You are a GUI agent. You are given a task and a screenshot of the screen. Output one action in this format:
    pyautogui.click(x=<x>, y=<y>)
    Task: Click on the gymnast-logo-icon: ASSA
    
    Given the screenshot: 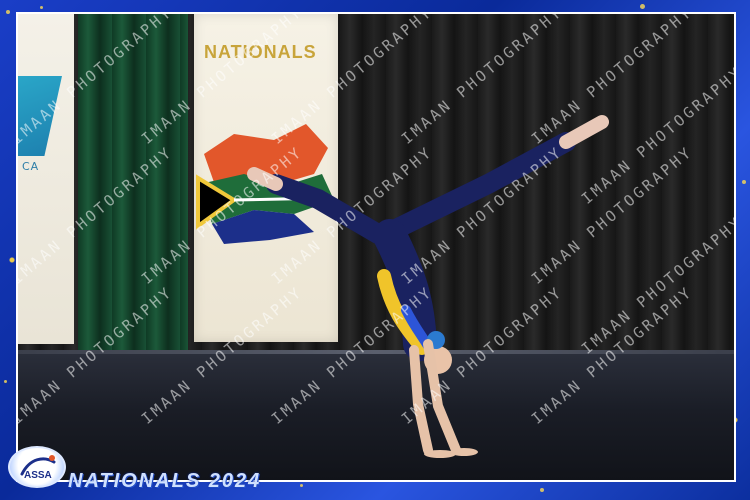 What is the action you would take?
    pyautogui.click(x=38, y=468)
    